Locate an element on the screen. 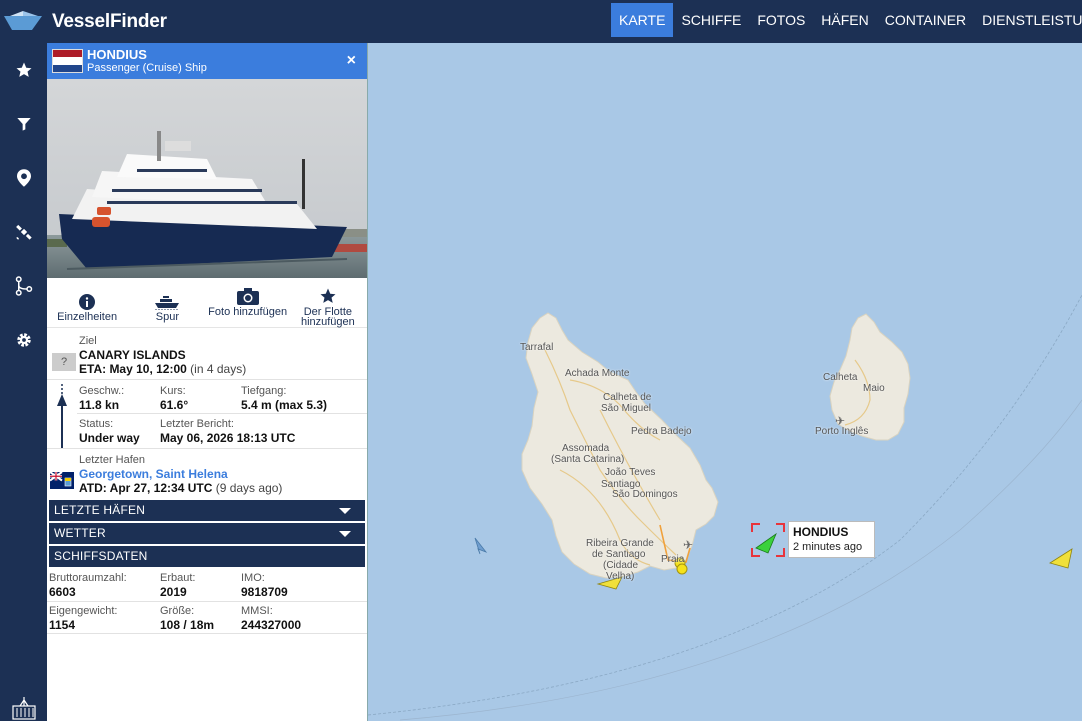 This screenshot has width=1082, height=721. vesselfinder-logo: VesselFinder is located at coordinates (90, 21).